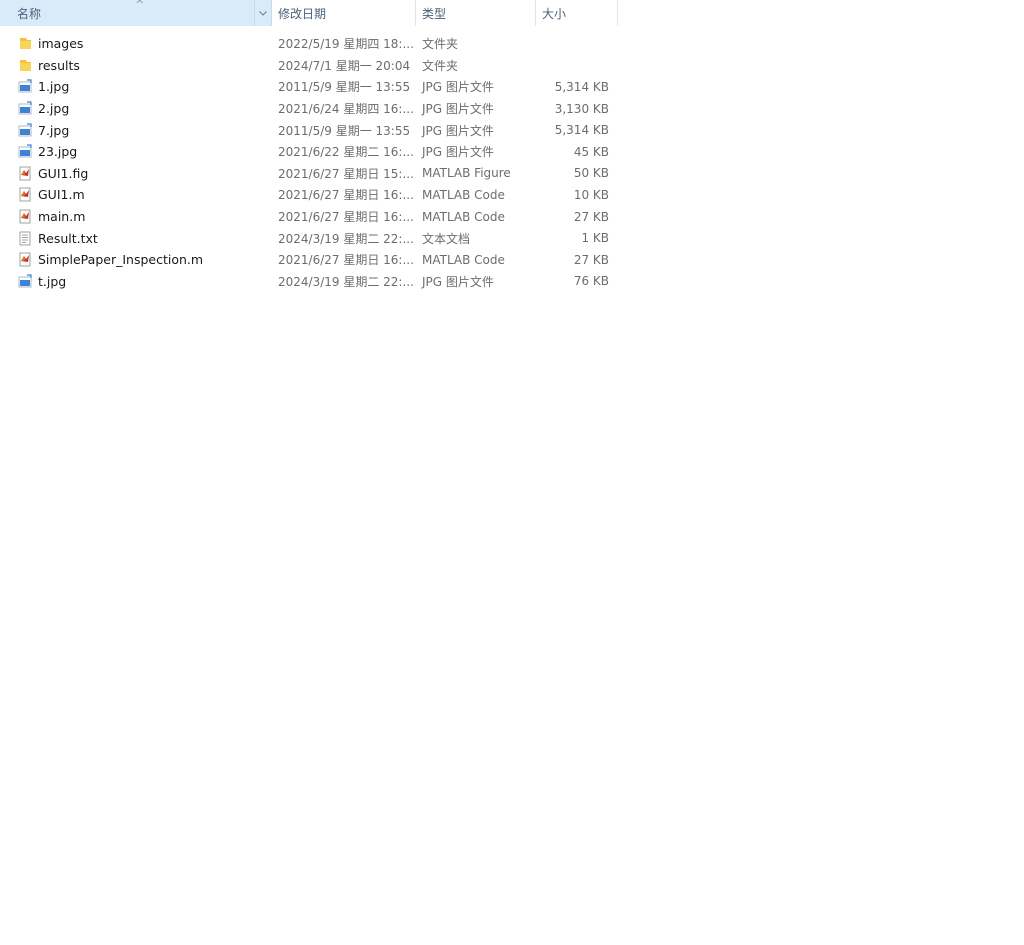 This screenshot has height=945, width=1024. Describe the element at coordinates (54, 130) in the screenshot. I see `file-name: 7.jpg` at that location.